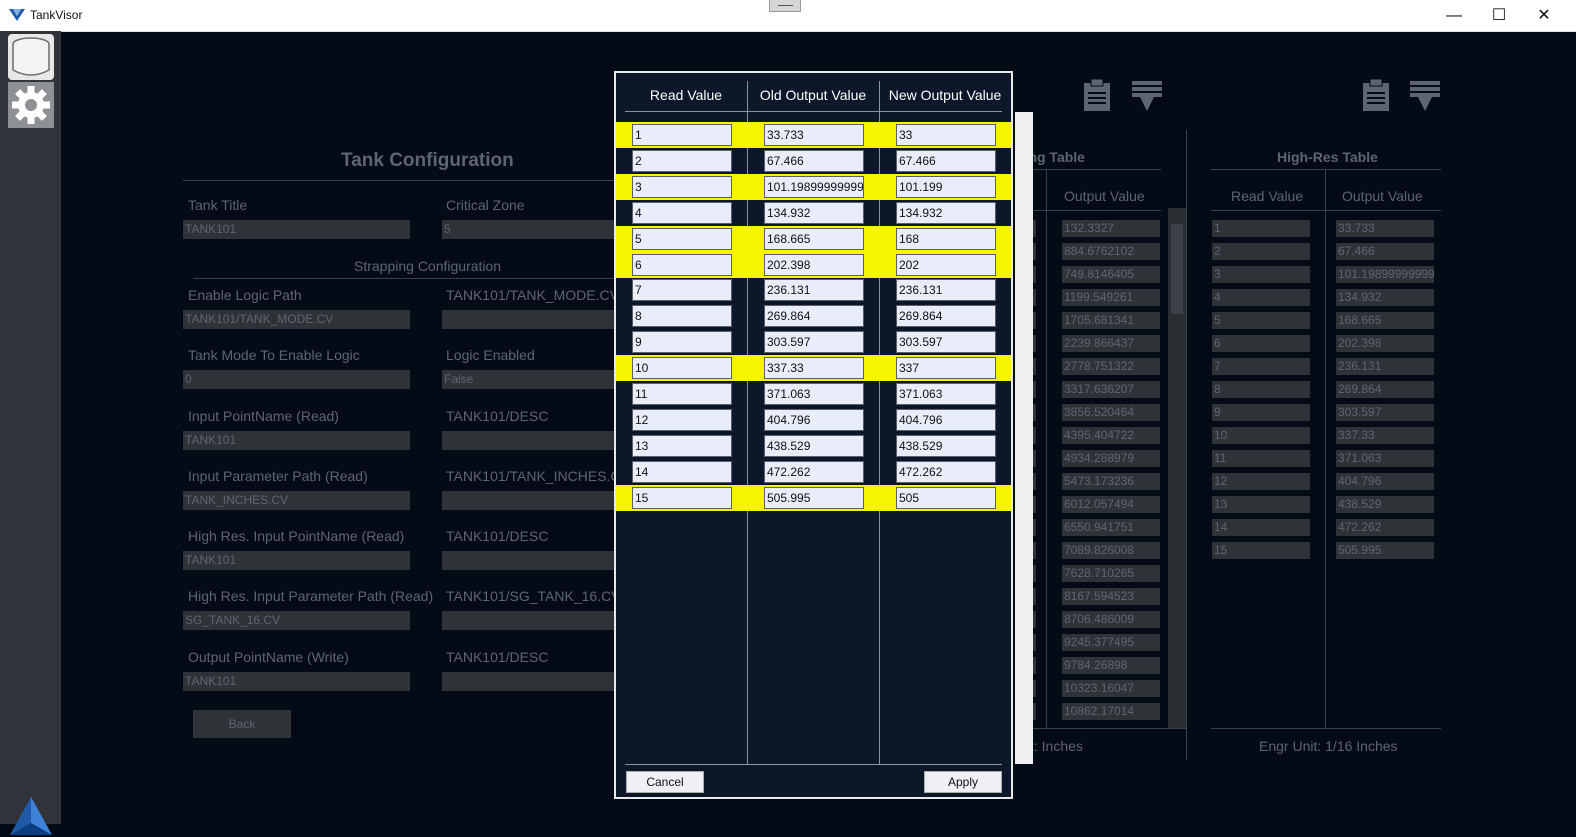 The height and width of the screenshot is (837, 1576). I want to click on new-output-input: 438.529, so click(946, 445).